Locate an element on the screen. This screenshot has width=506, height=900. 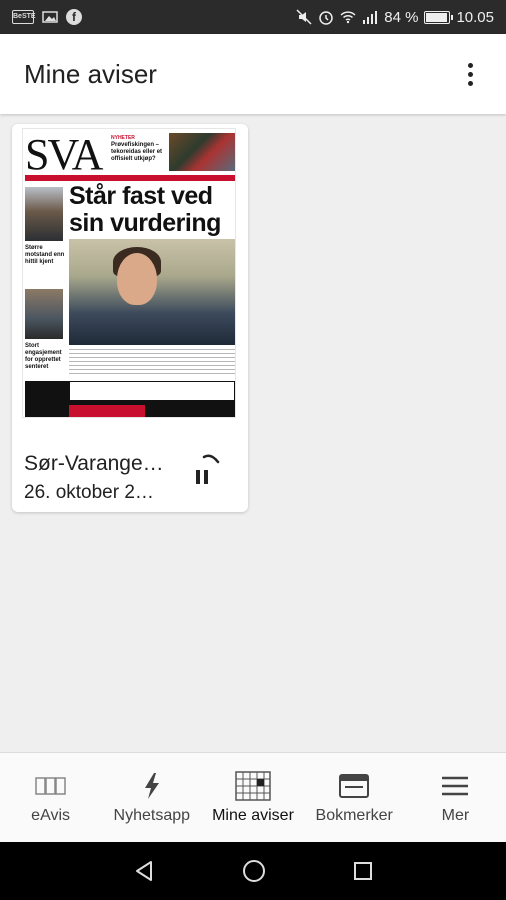
cover-body-text is located at coordinates (152, 362).